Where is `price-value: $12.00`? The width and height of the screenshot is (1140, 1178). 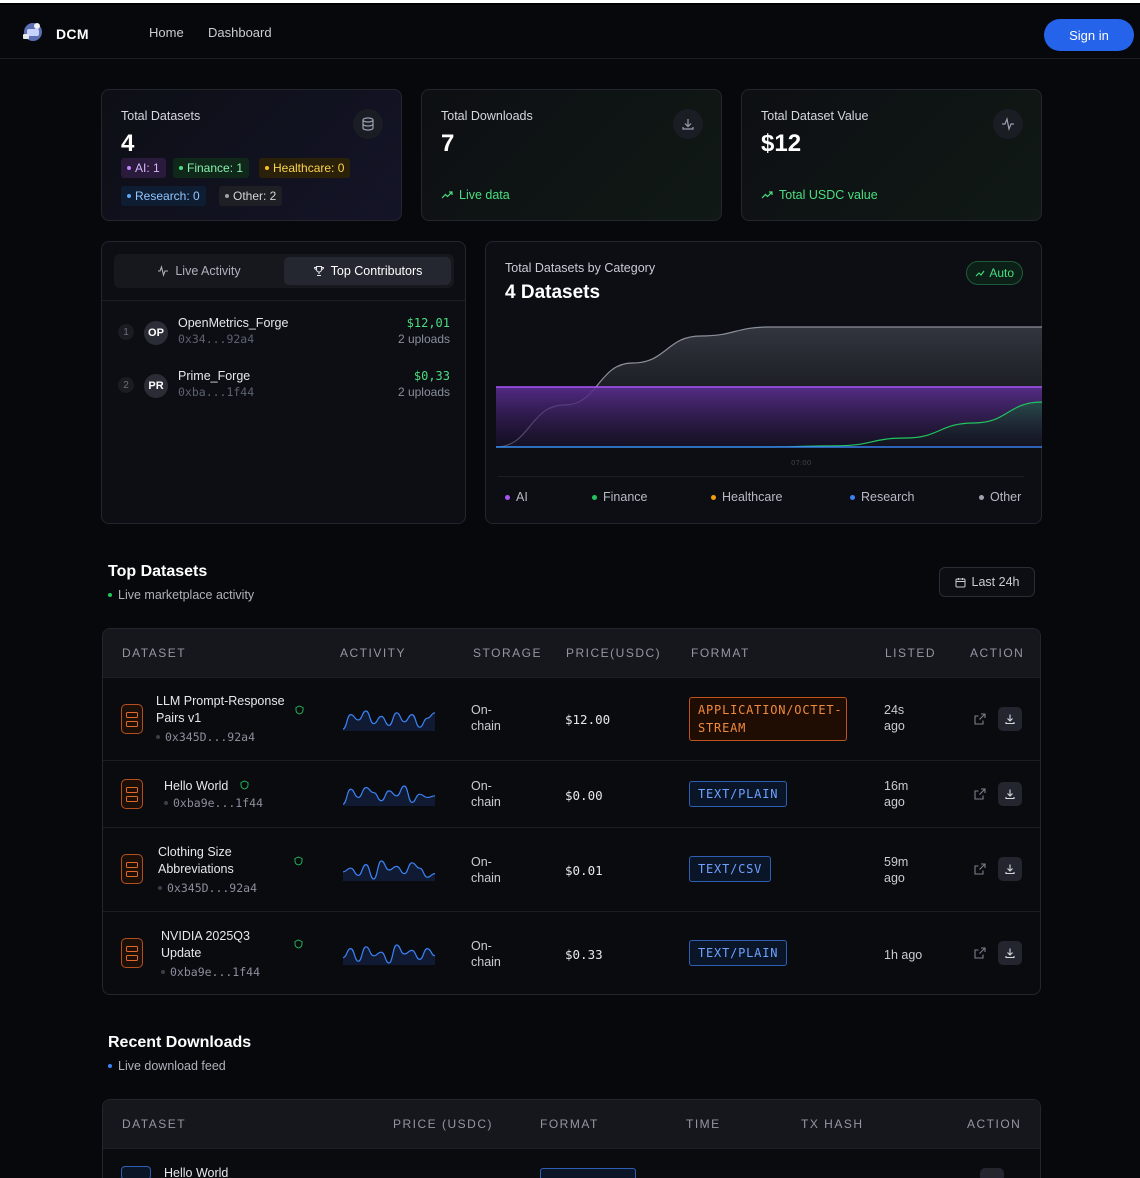
price-value: $12.00 is located at coordinates (588, 719).